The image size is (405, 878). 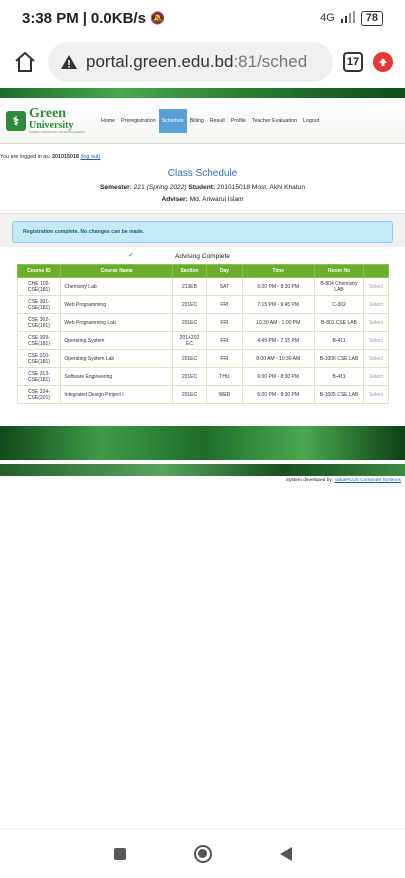 I want to click on nav-logout: Logout, so click(x=311, y=121).